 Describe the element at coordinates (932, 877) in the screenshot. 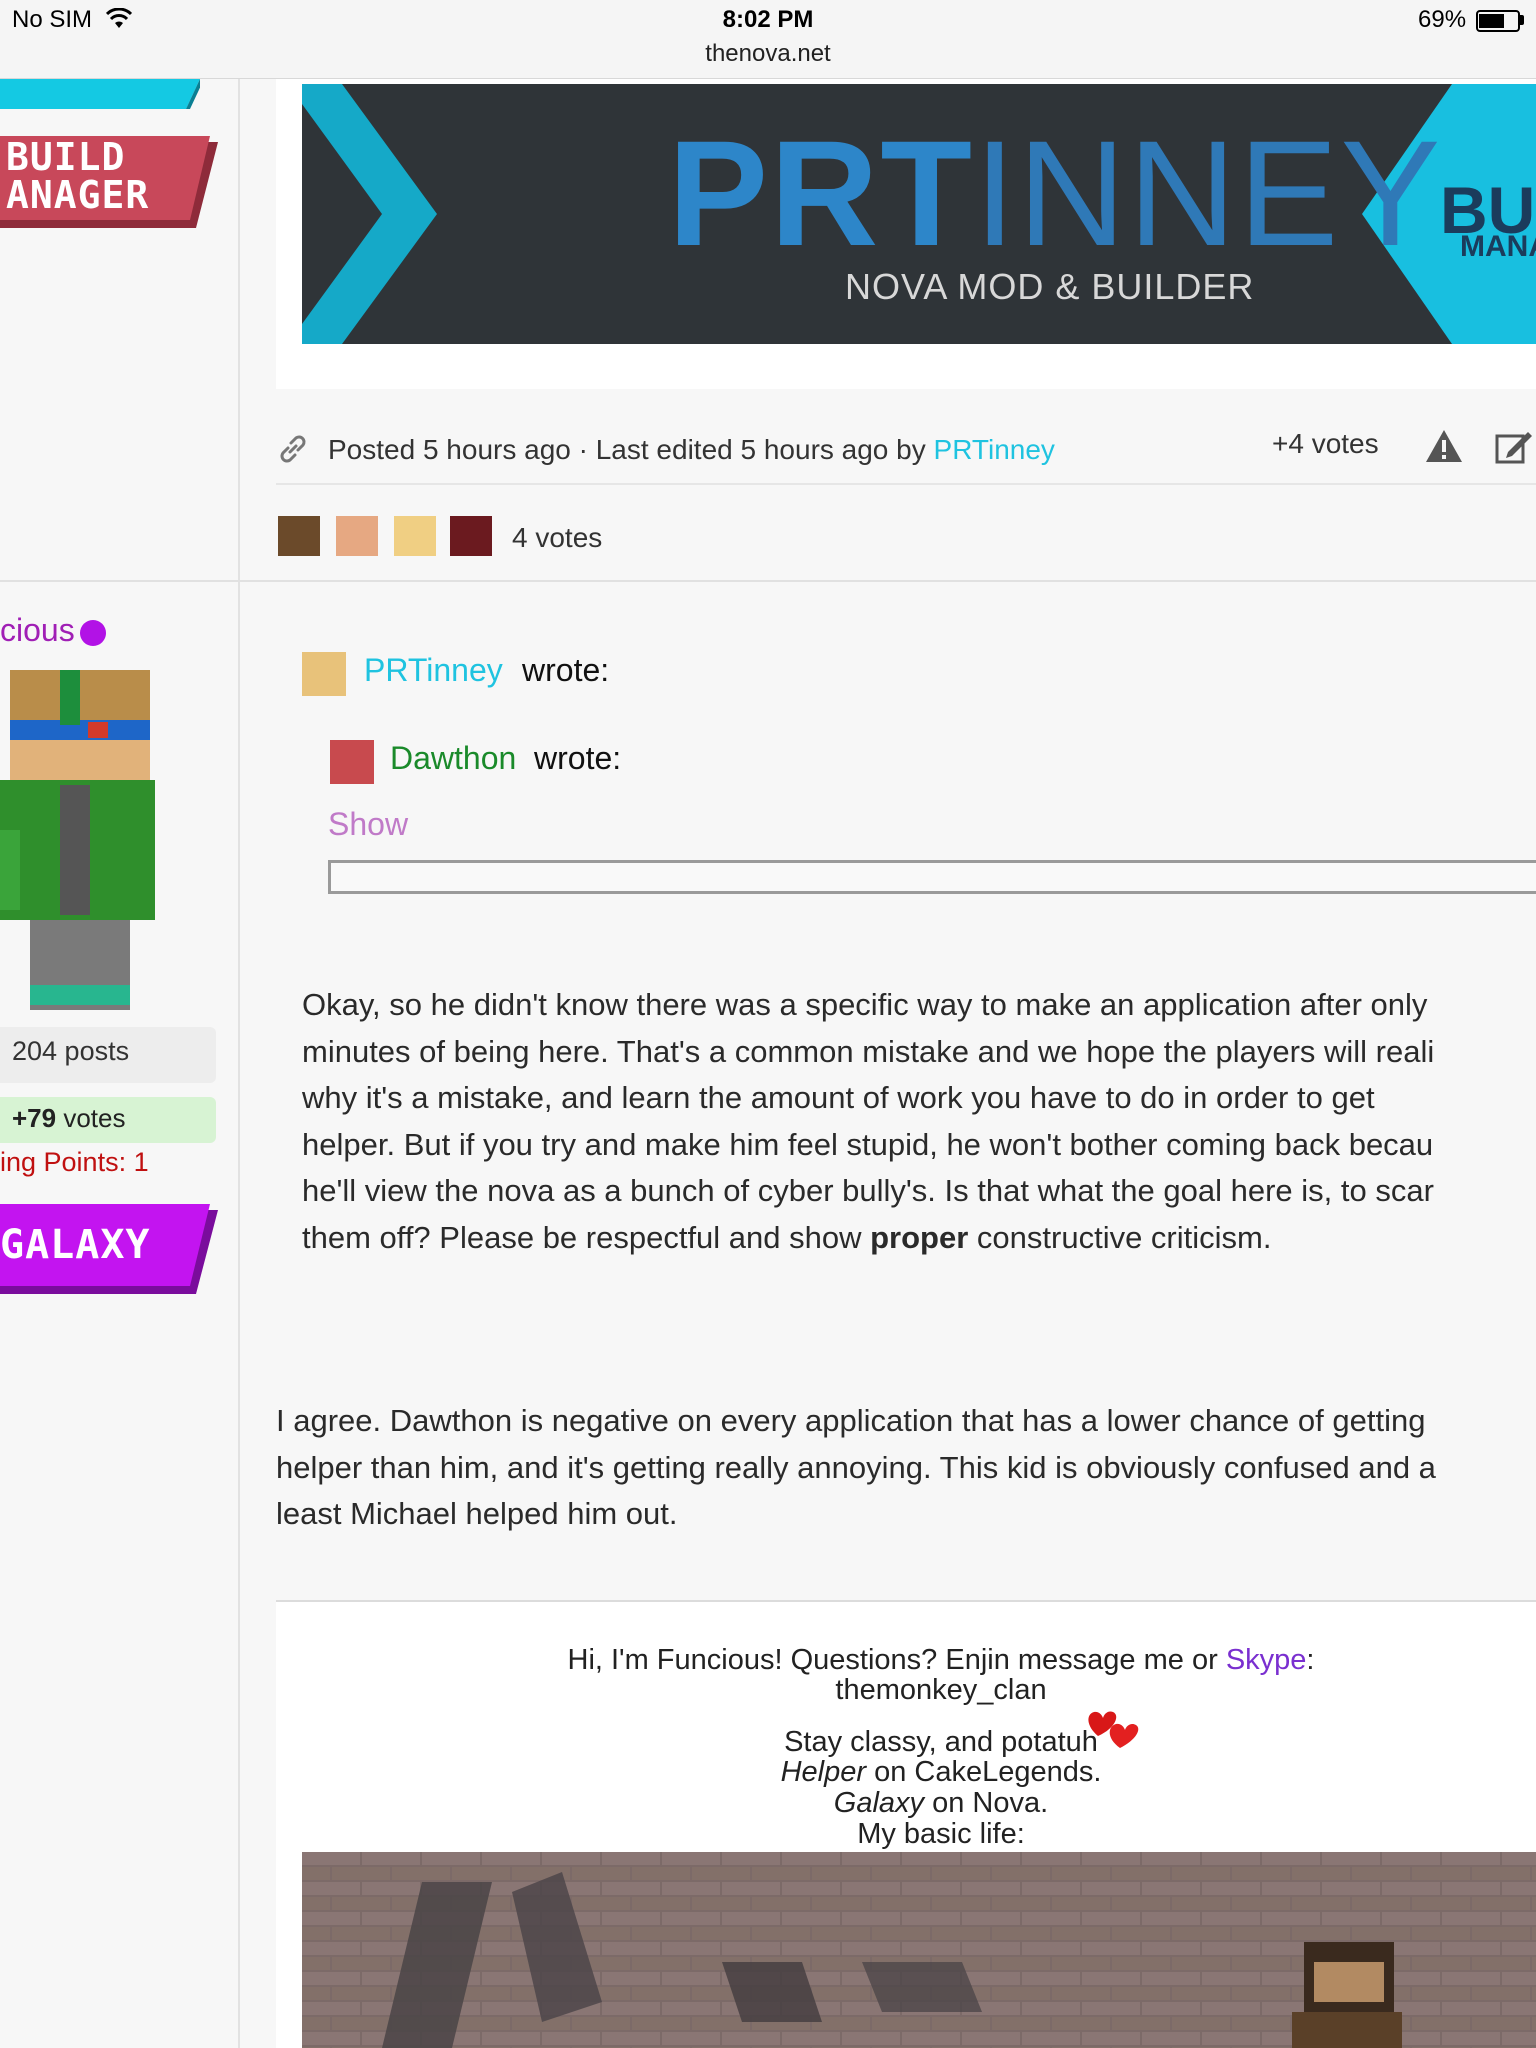

I see `spoiler-box` at that location.